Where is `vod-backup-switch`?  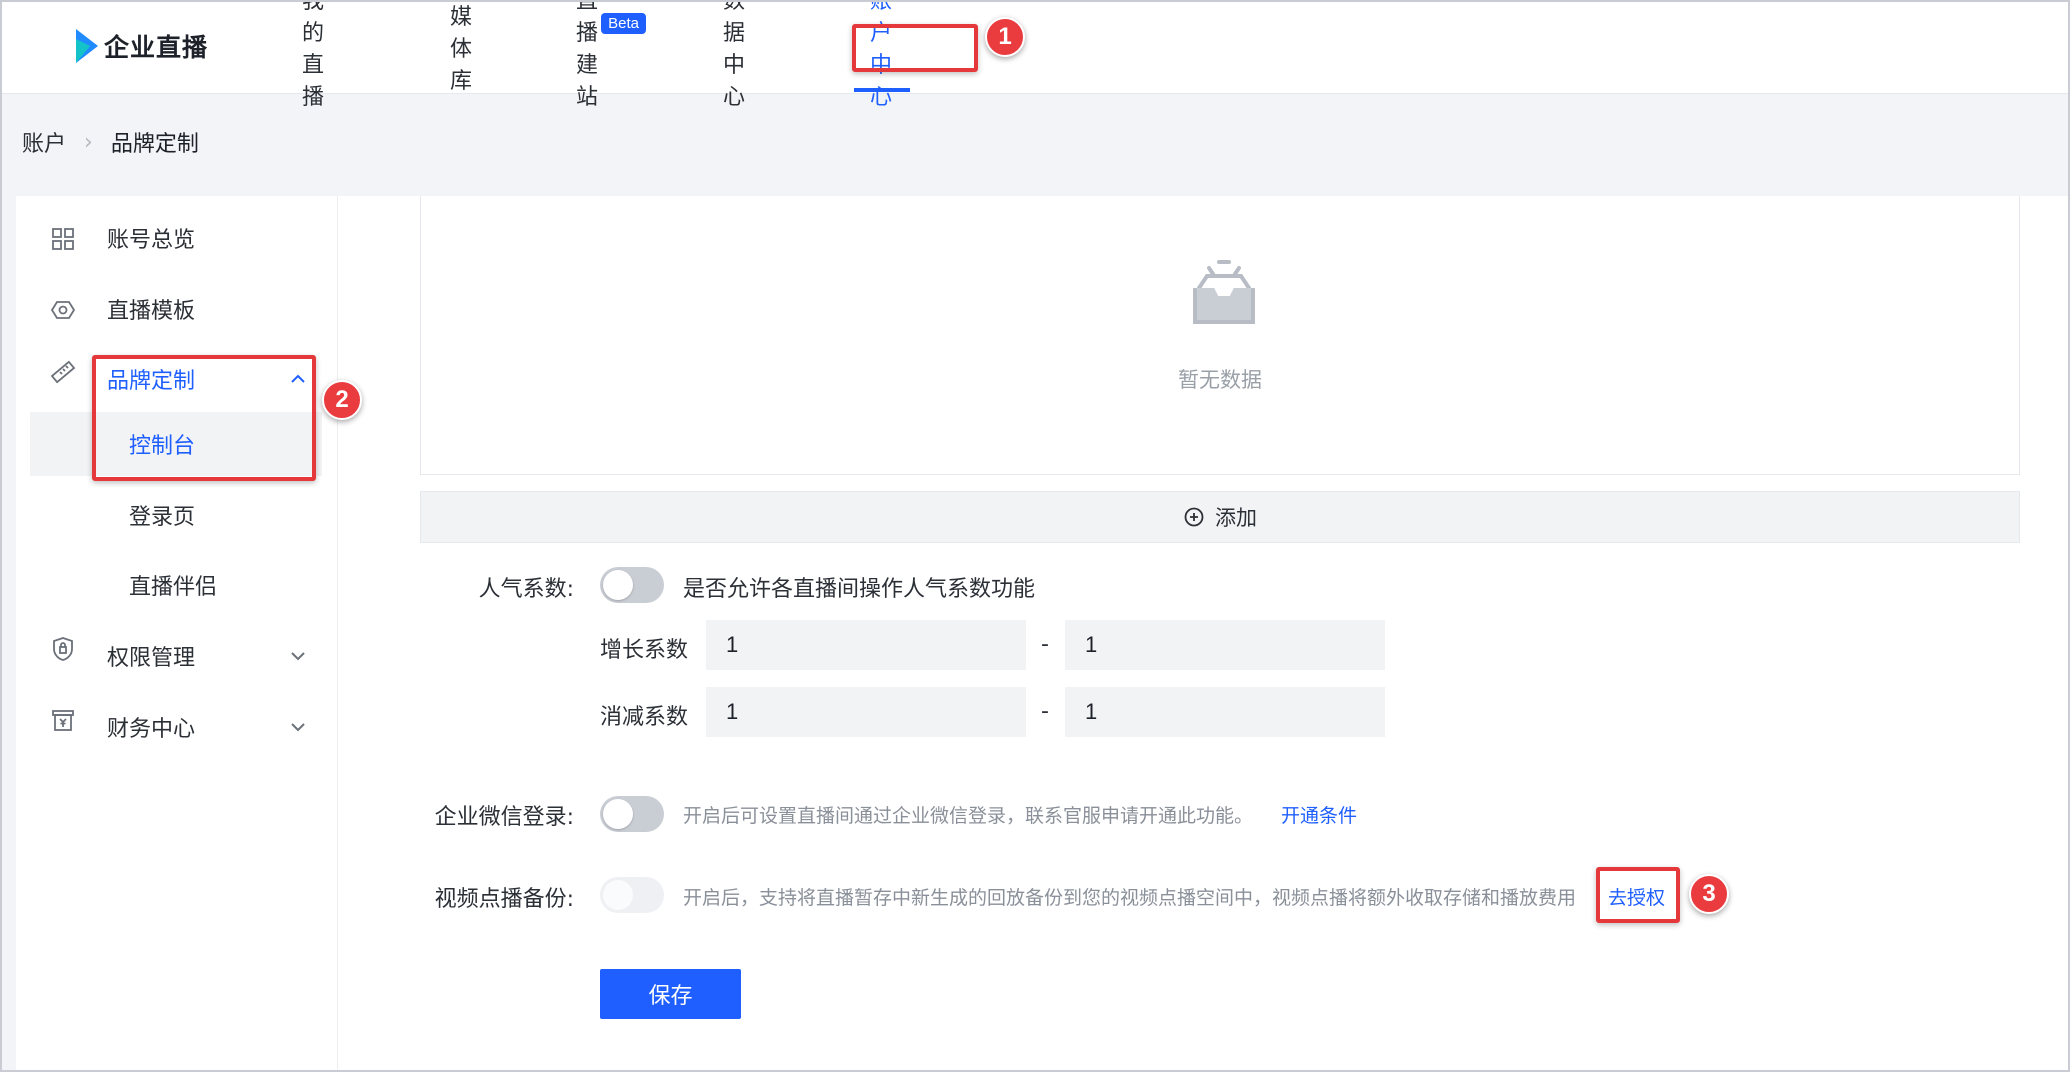
vod-backup-switch is located at coordinates (632, 895).